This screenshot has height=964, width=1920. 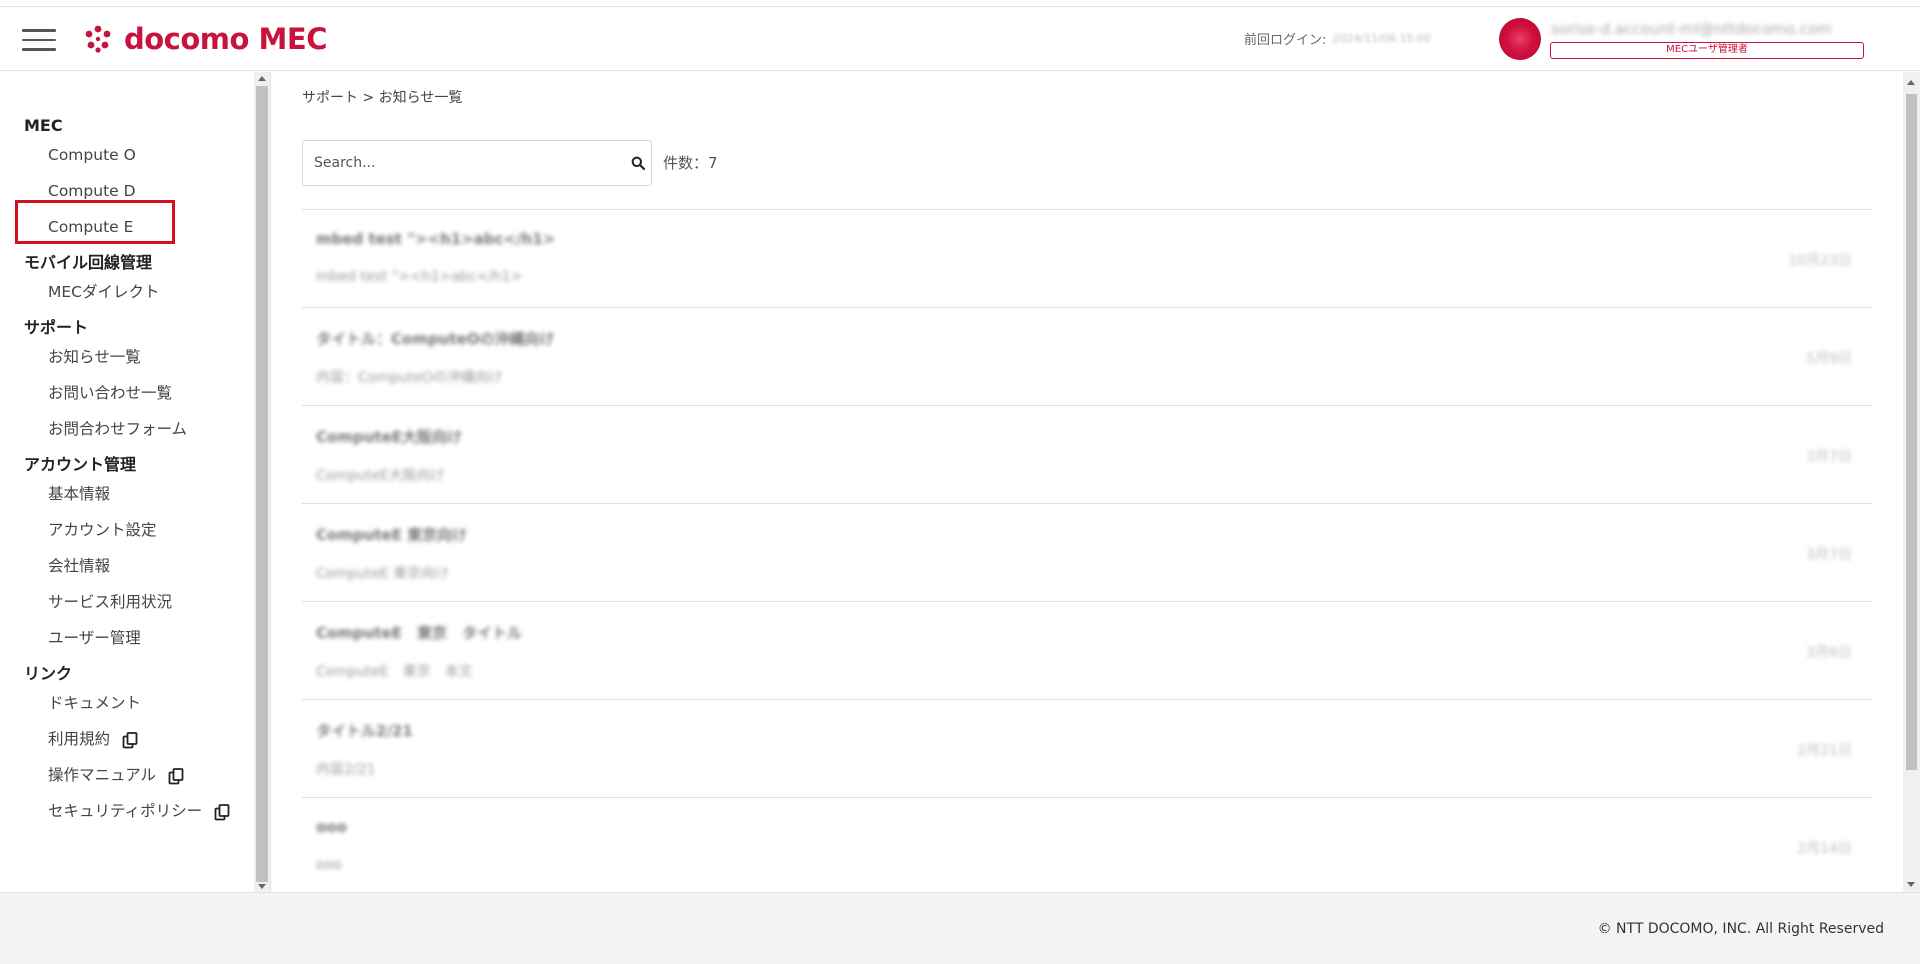 What do you see at coordinates (79, 739) in the screenshot?
I see `sidebar-item-label: 利用規約` at bounding box center [79, 739].